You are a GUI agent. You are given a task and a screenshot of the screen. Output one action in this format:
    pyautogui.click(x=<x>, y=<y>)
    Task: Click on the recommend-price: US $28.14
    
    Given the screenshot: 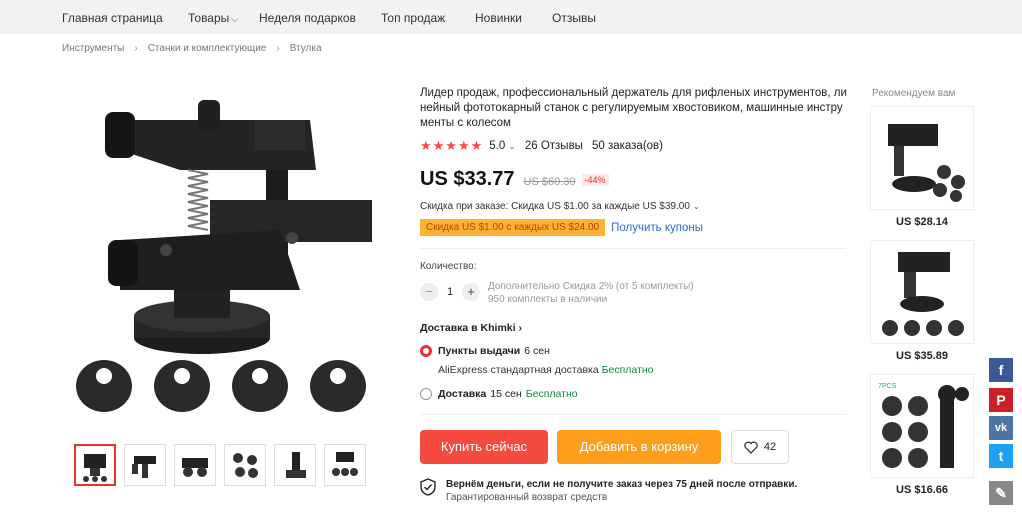 What is the action you would take?
    pyautogui.click(x=922, y=222)
    